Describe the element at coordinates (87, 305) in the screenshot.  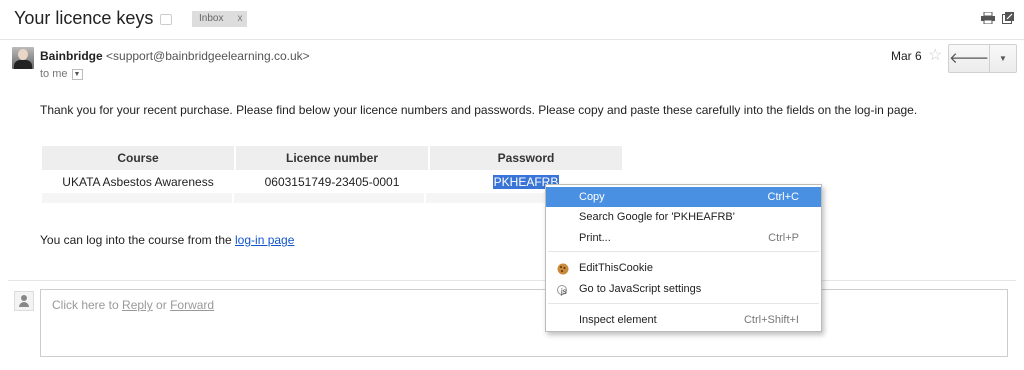
I see `reply-prefix: Click here to` at that location.